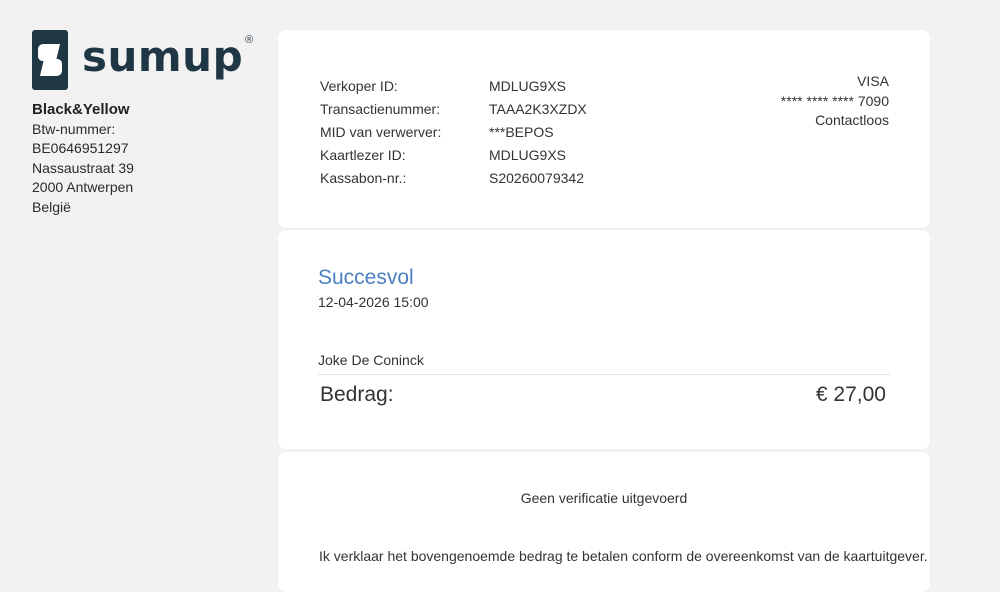  What do you see at coordinates (363, 154) in the screenshot?
I see `detail-label: Kaartlezer ID:` at bounding box center [363, 154].